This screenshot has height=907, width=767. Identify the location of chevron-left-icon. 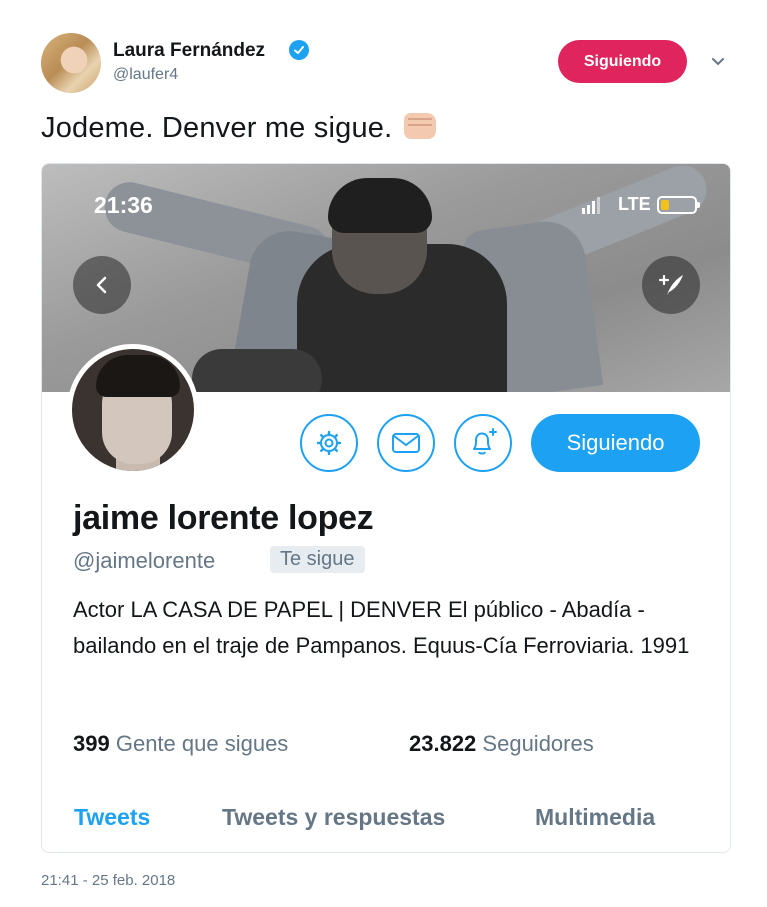
(101, 285).